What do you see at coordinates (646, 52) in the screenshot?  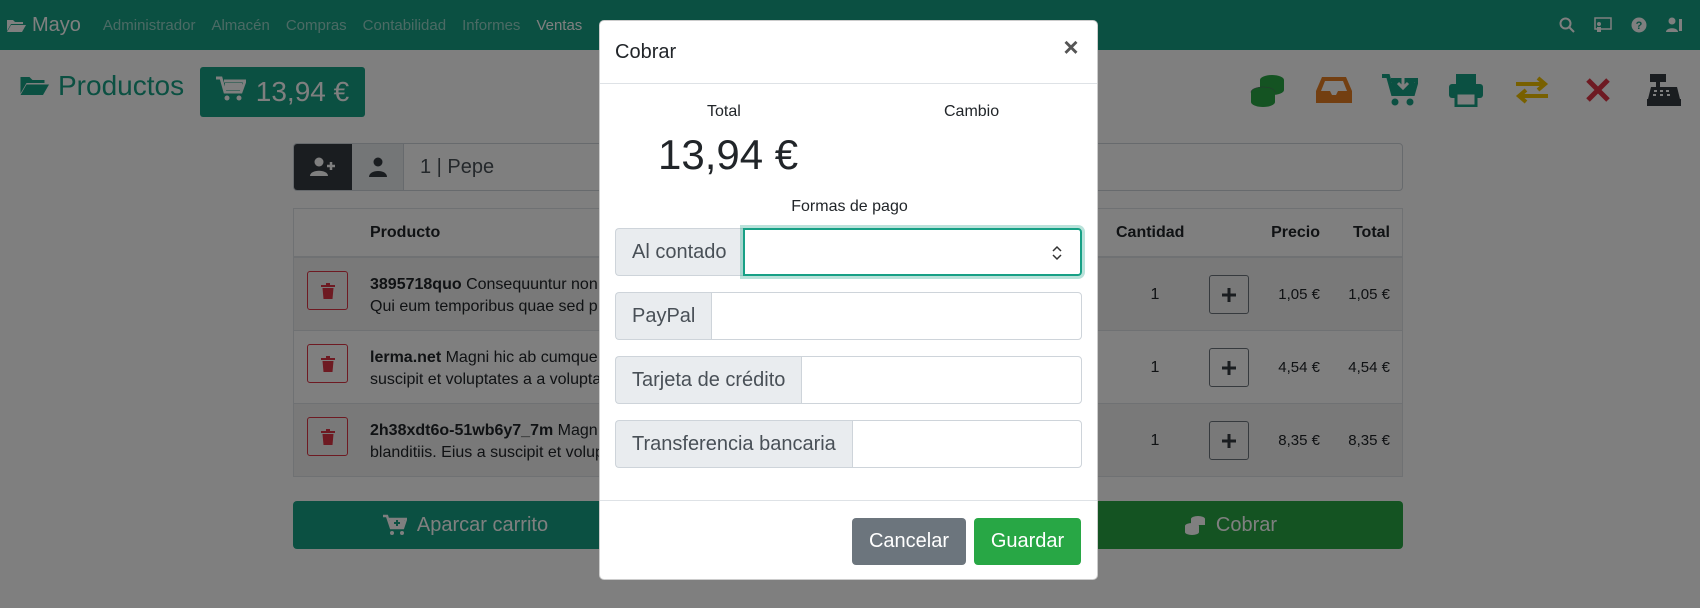 I see `modal-title: Cobrar` at bounding box center [646, 52].